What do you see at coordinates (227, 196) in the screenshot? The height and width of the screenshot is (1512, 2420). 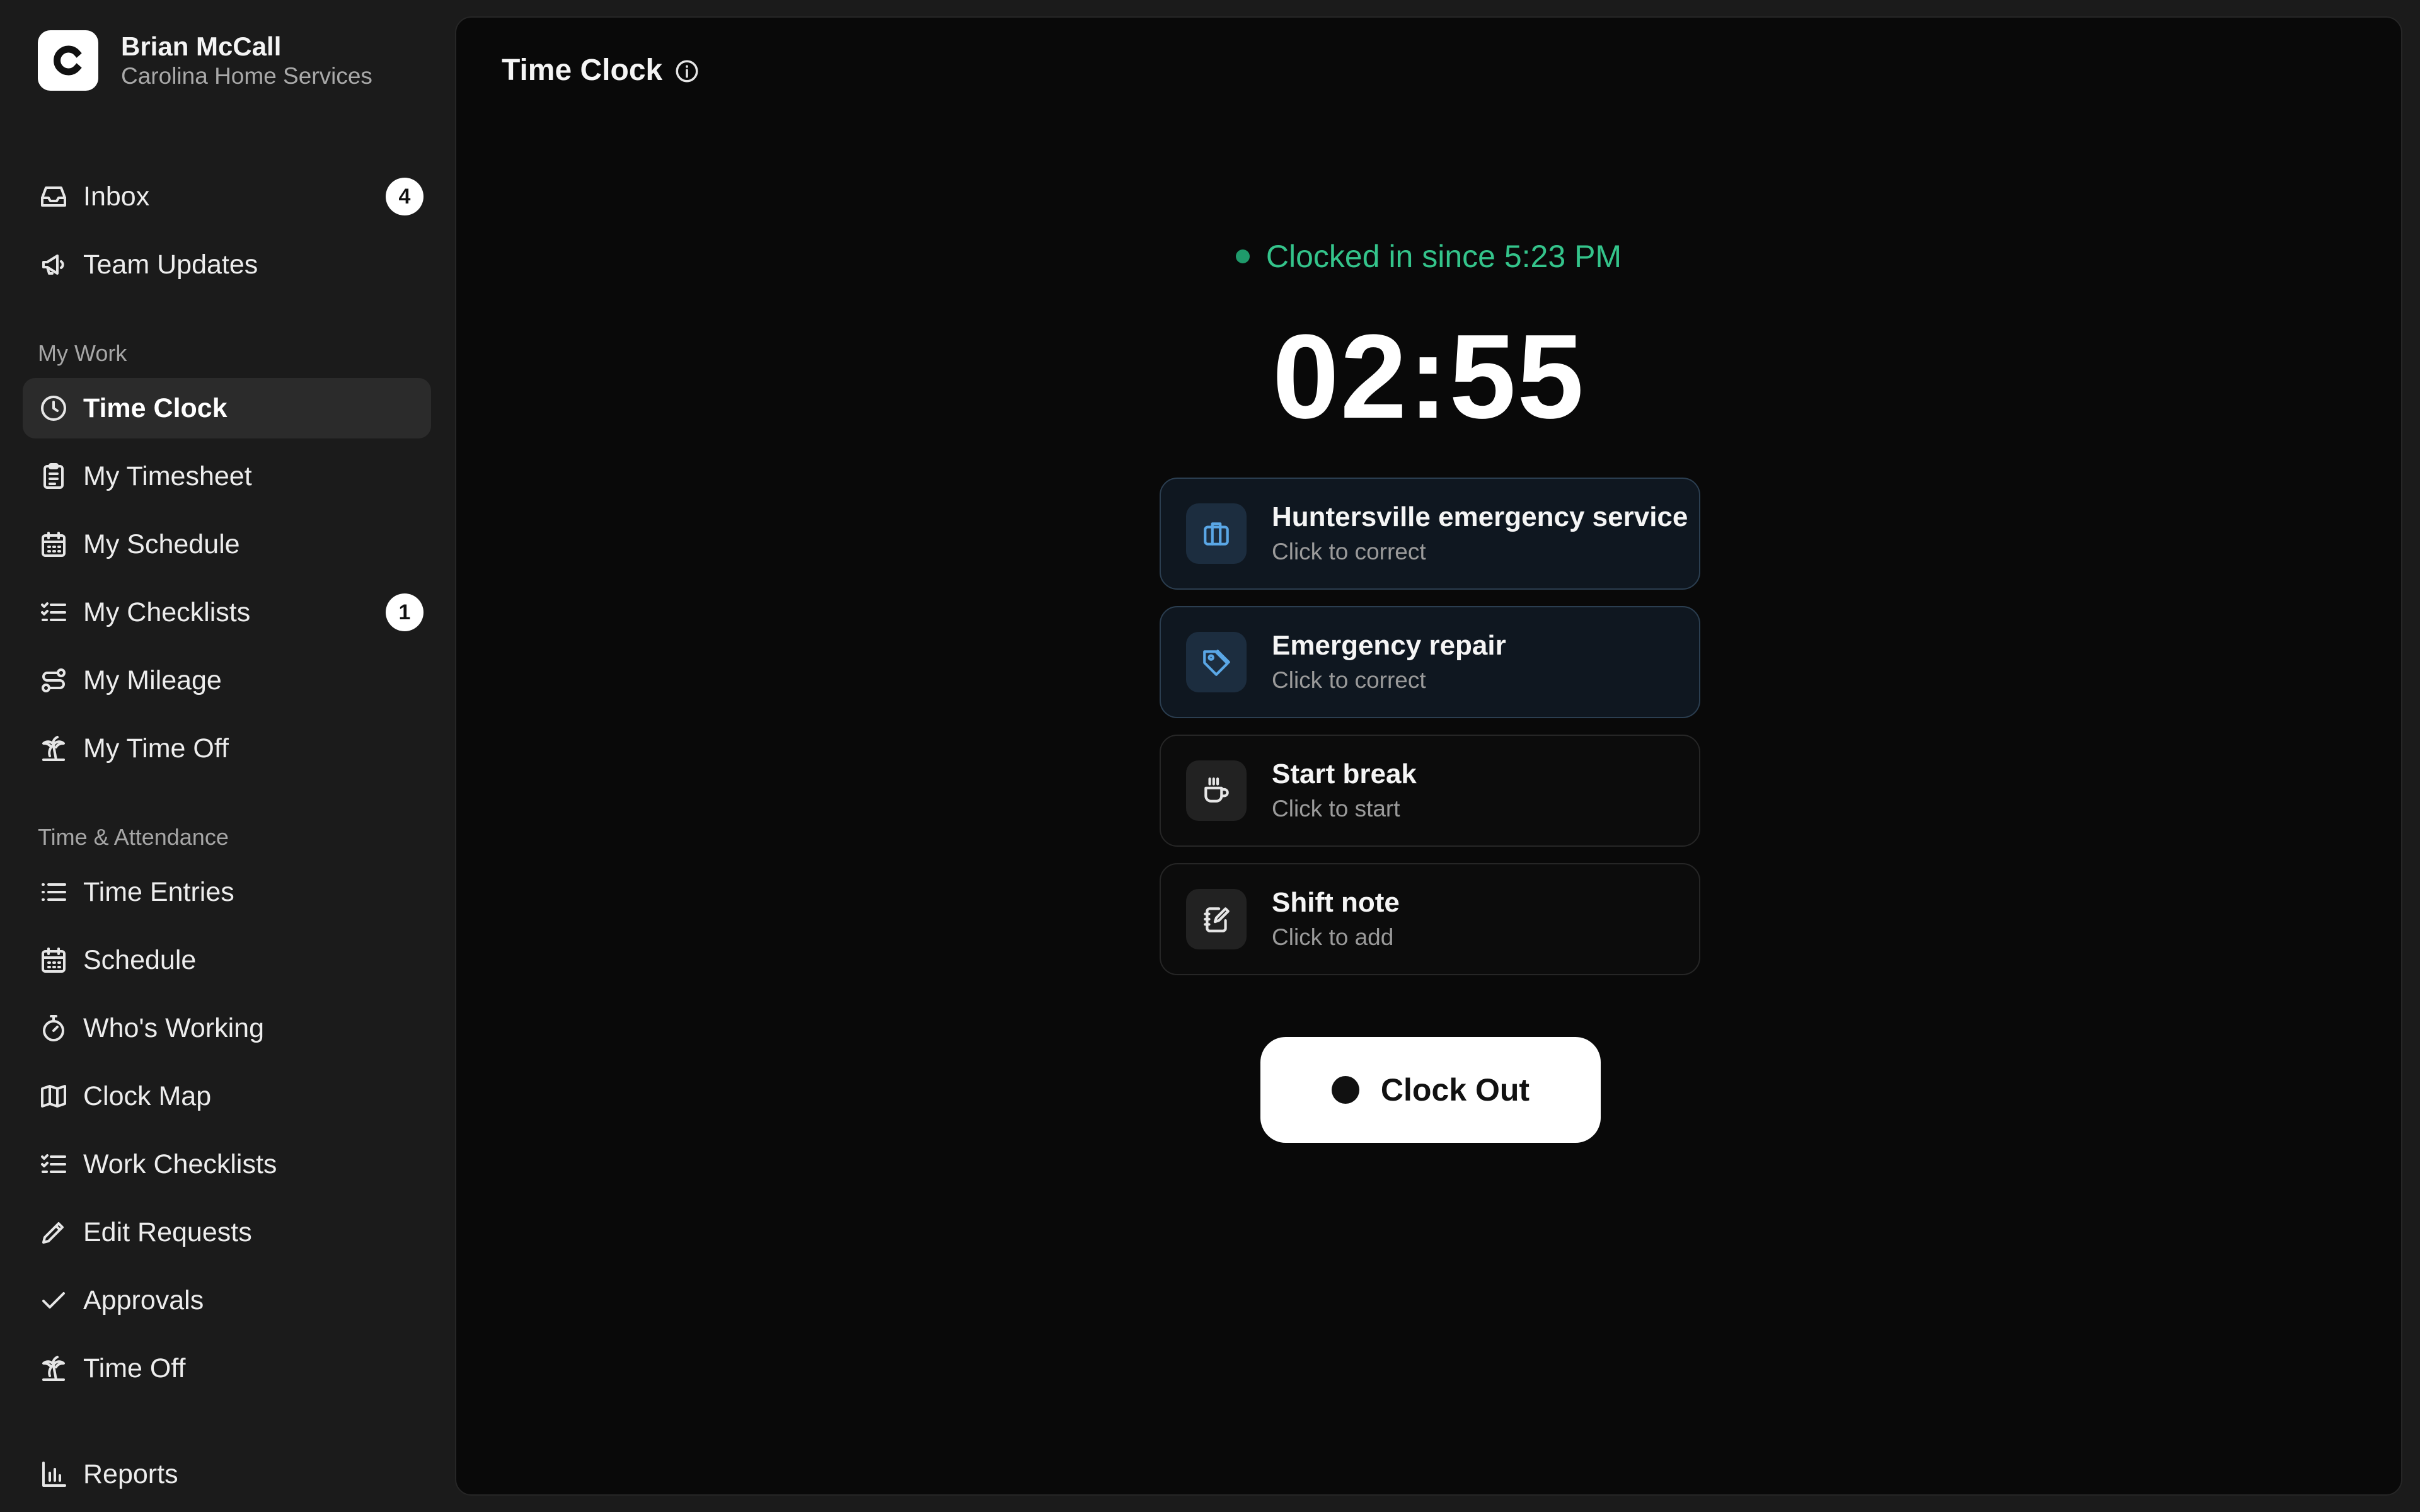 I see `sidebar-item-inbox: Inbox 4` at bounding box center [227, 196].